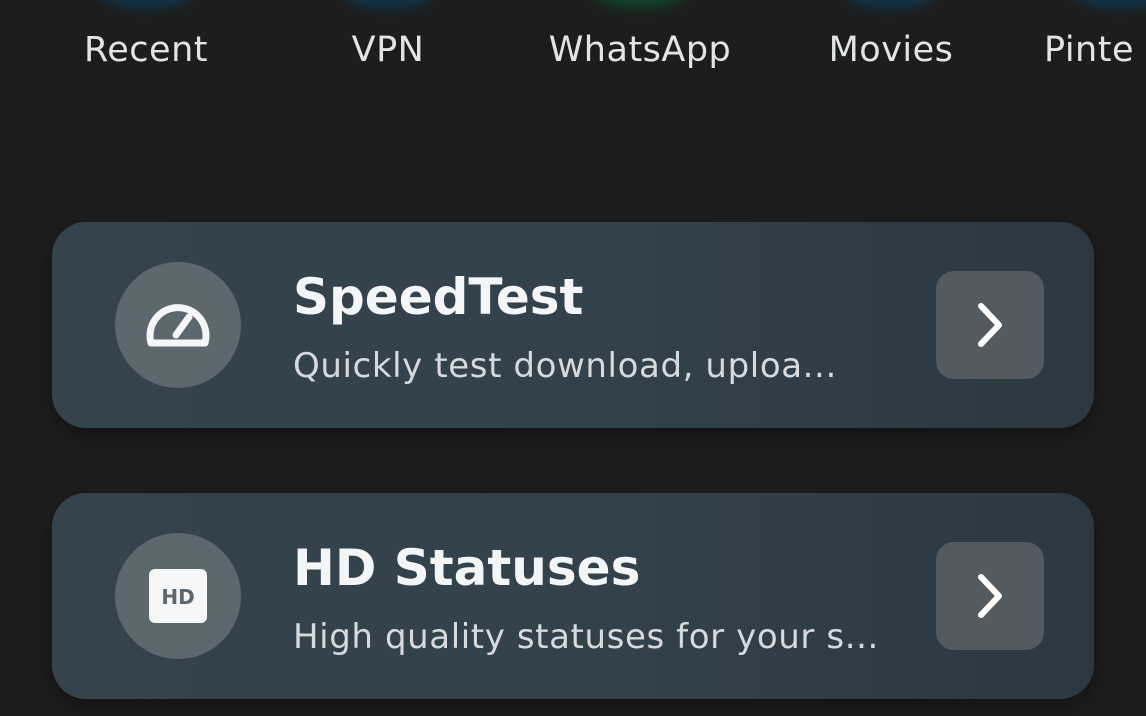 The height and width of the screenshot is (716, 1146). What do you see at coordinates (640, 50) in the screenshot?
I see `shortcut-label: WhatsApp` at bounding box center [640, 50].